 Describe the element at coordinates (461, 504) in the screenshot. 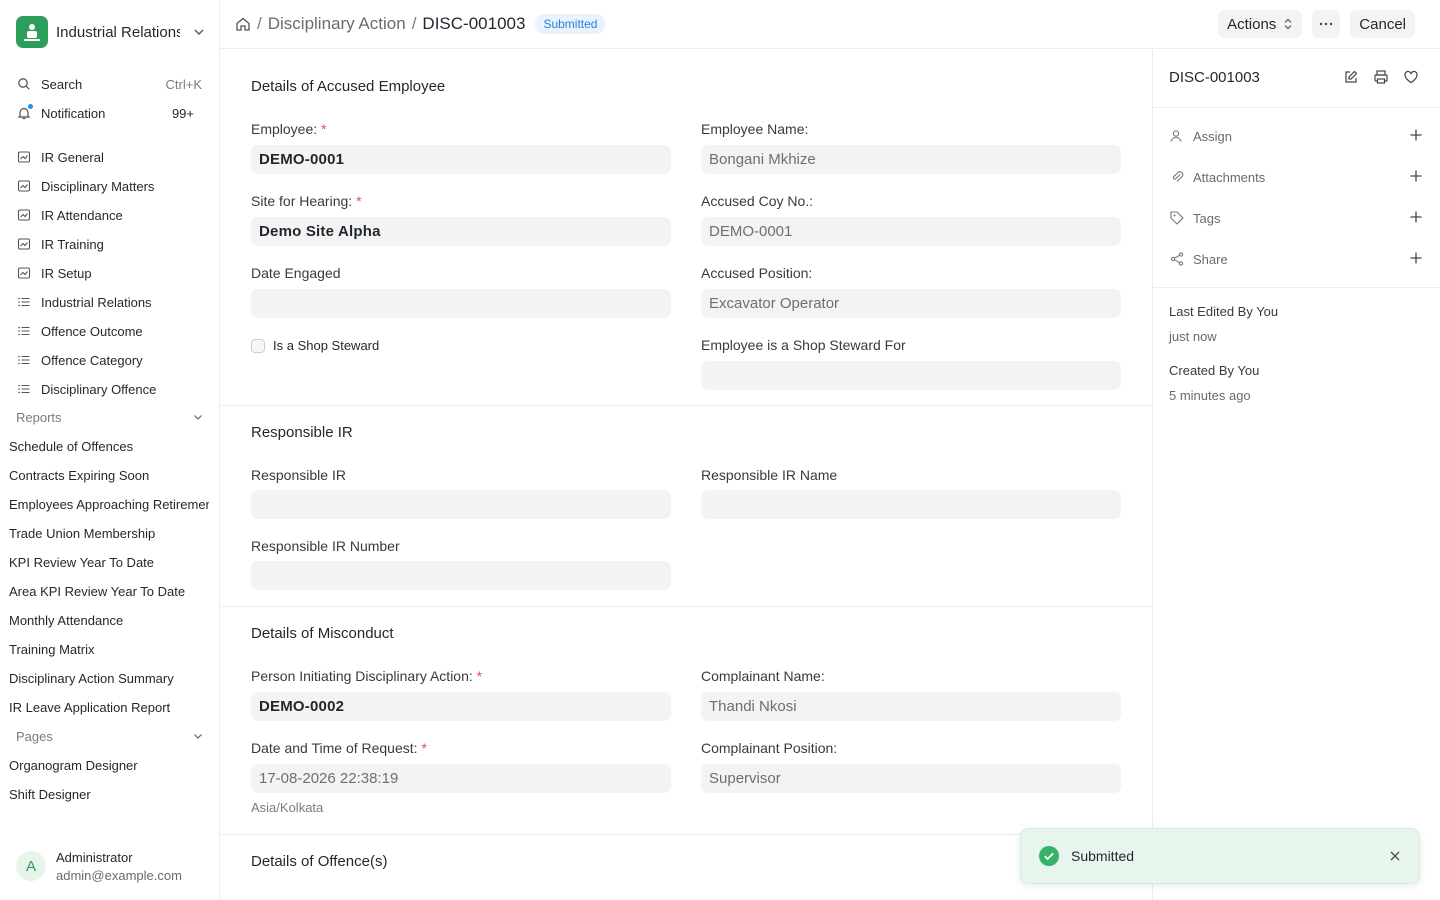

I see `resp-ir-field` at that location.